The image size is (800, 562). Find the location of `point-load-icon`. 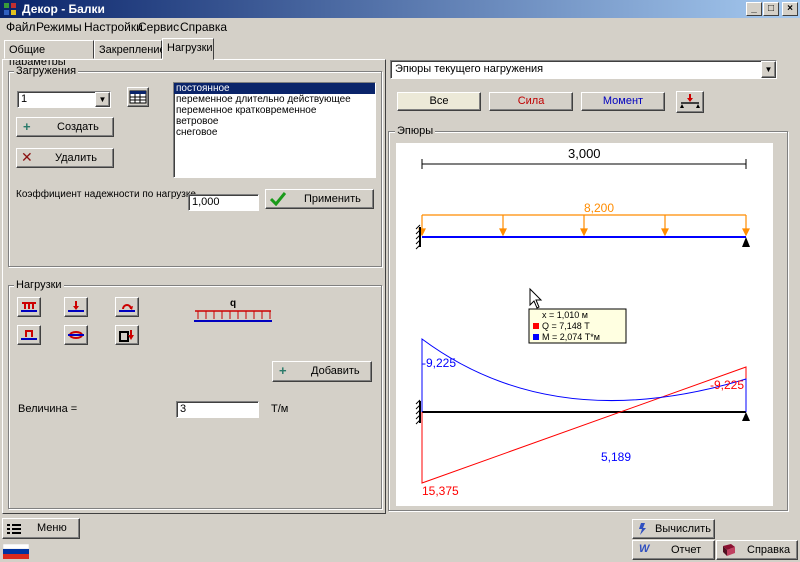

point-load-icon is located at coordinates (76, 306).